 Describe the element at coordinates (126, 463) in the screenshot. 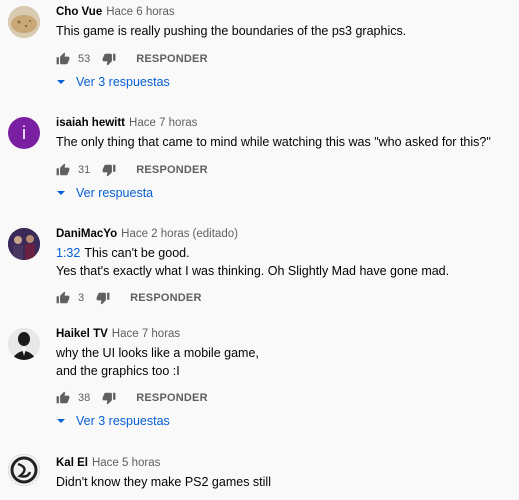

I see `comment-time: Hace 5 horas` at that location.